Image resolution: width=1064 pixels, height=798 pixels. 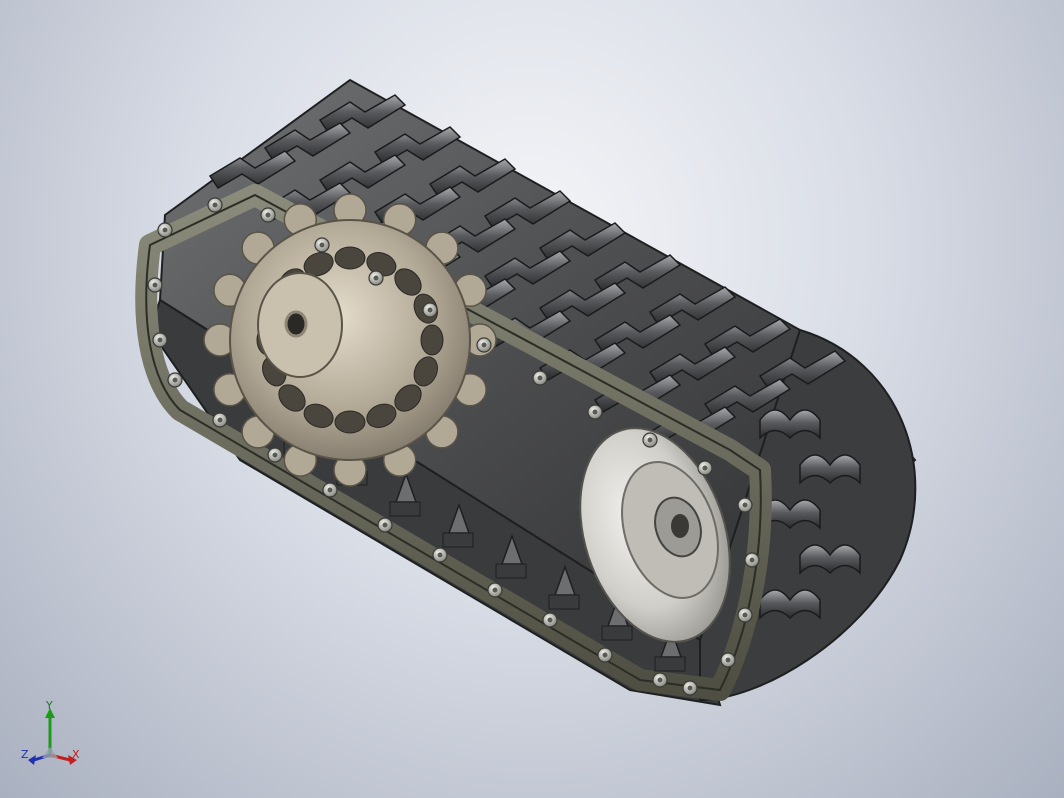 I want to click on drive-sprocket, so click(x=350, y=340).